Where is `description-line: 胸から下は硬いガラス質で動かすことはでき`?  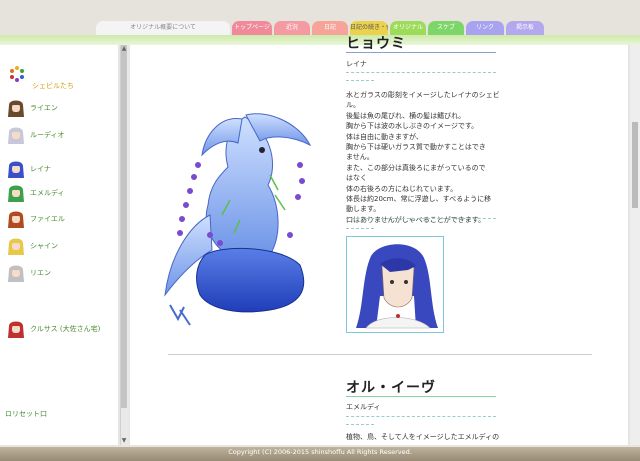
description-line: 胸から下は硬いガラス質で動かすことはでき is located at coordinates (416, 147).